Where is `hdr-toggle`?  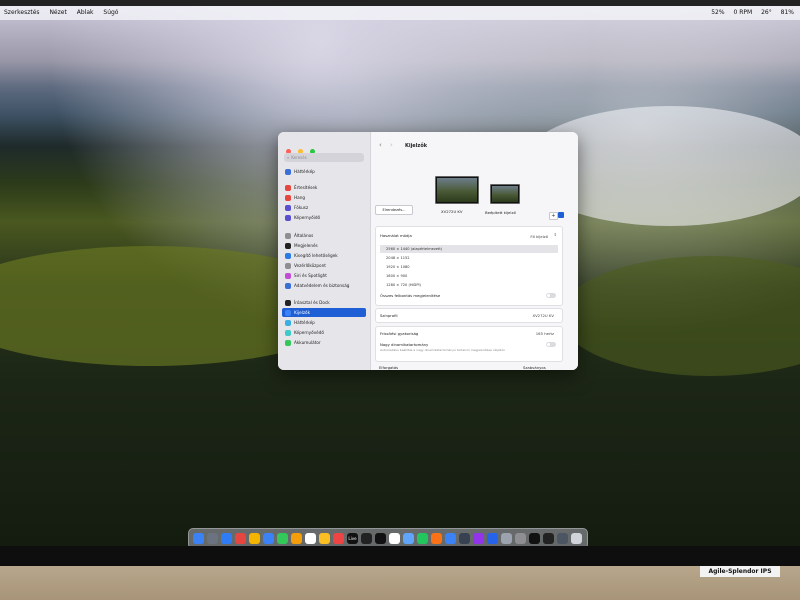 hdr-toggle is located at coordinates (551, 344).